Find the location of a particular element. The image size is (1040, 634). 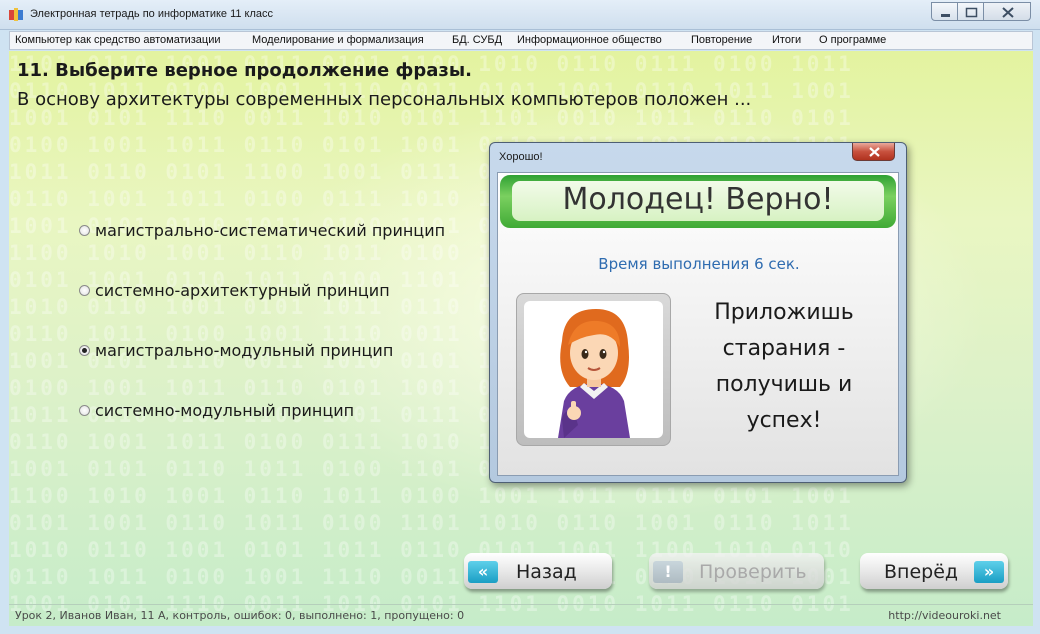

app-icon is located at coordinates (16, 14).